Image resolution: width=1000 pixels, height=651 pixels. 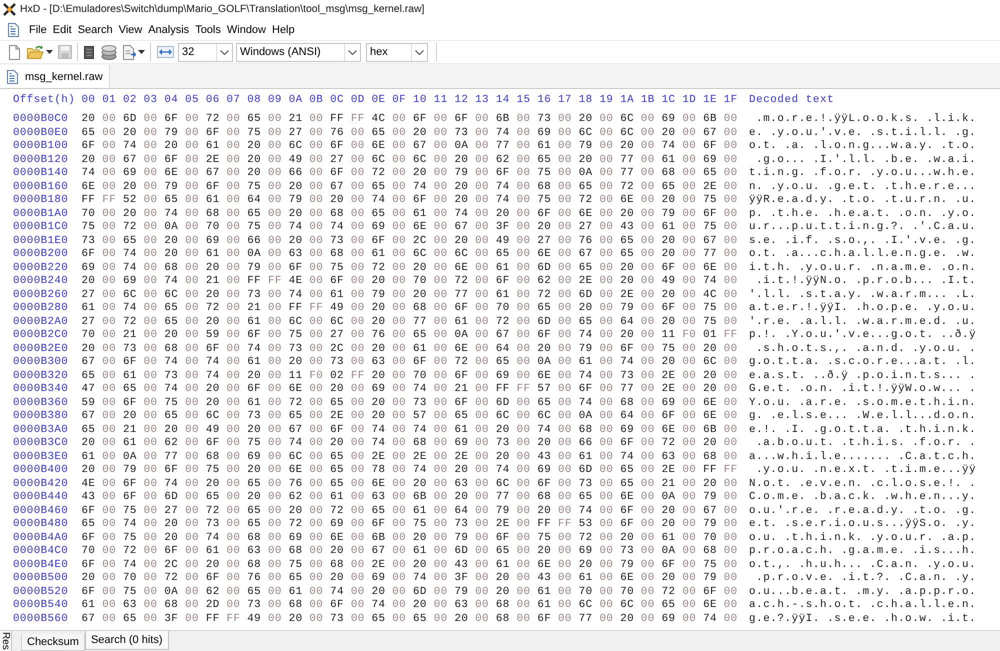 What do you see at coordinates (862, 214) in the screenshot?
I see `decoded-text: p. .t.h.e. .h.e.a.t. .o.n. .y.o.` at bounding box center [862, 214].